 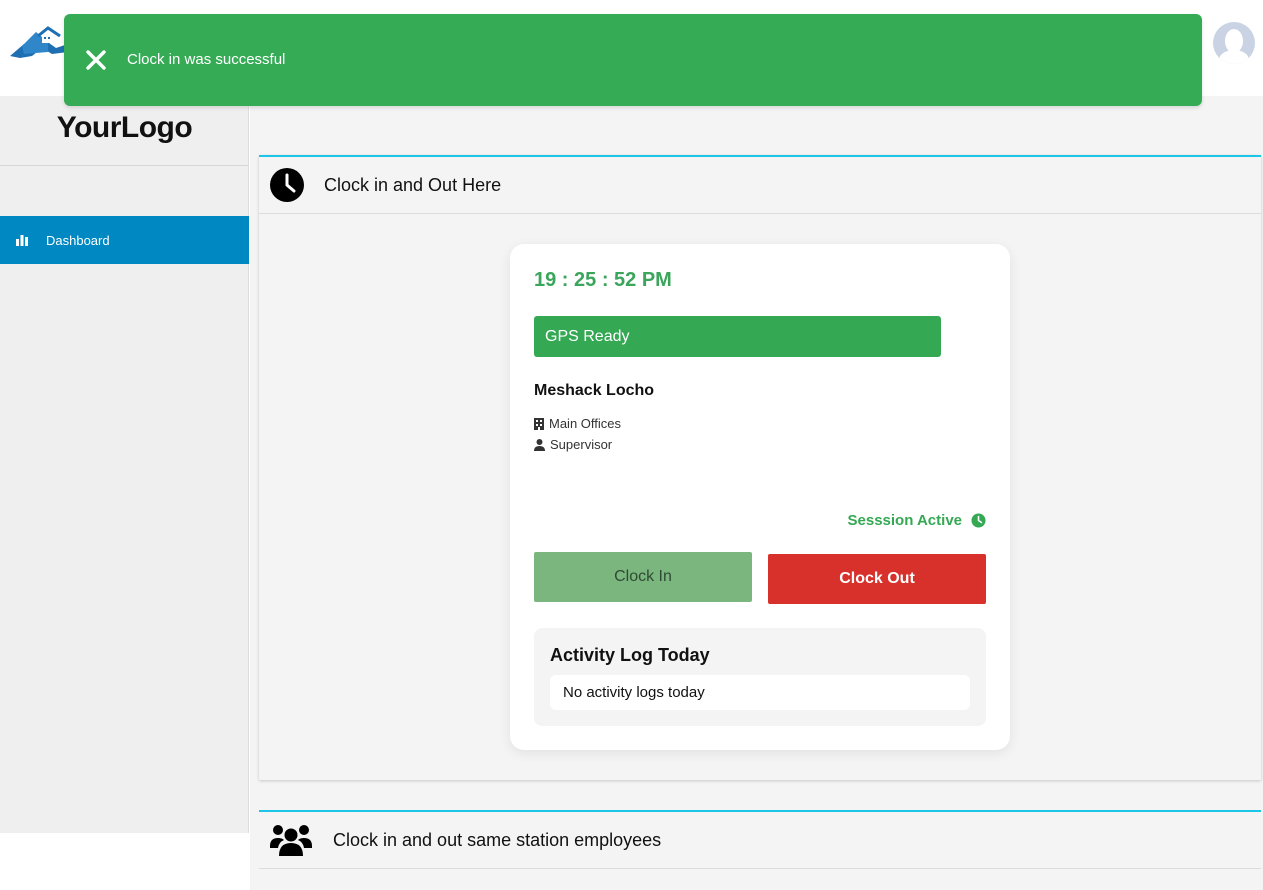 What do you see at coordinates (633, 60) in the screenshot?
I see `success-toast: Clock in was successful` at bounding box center [633, 60].